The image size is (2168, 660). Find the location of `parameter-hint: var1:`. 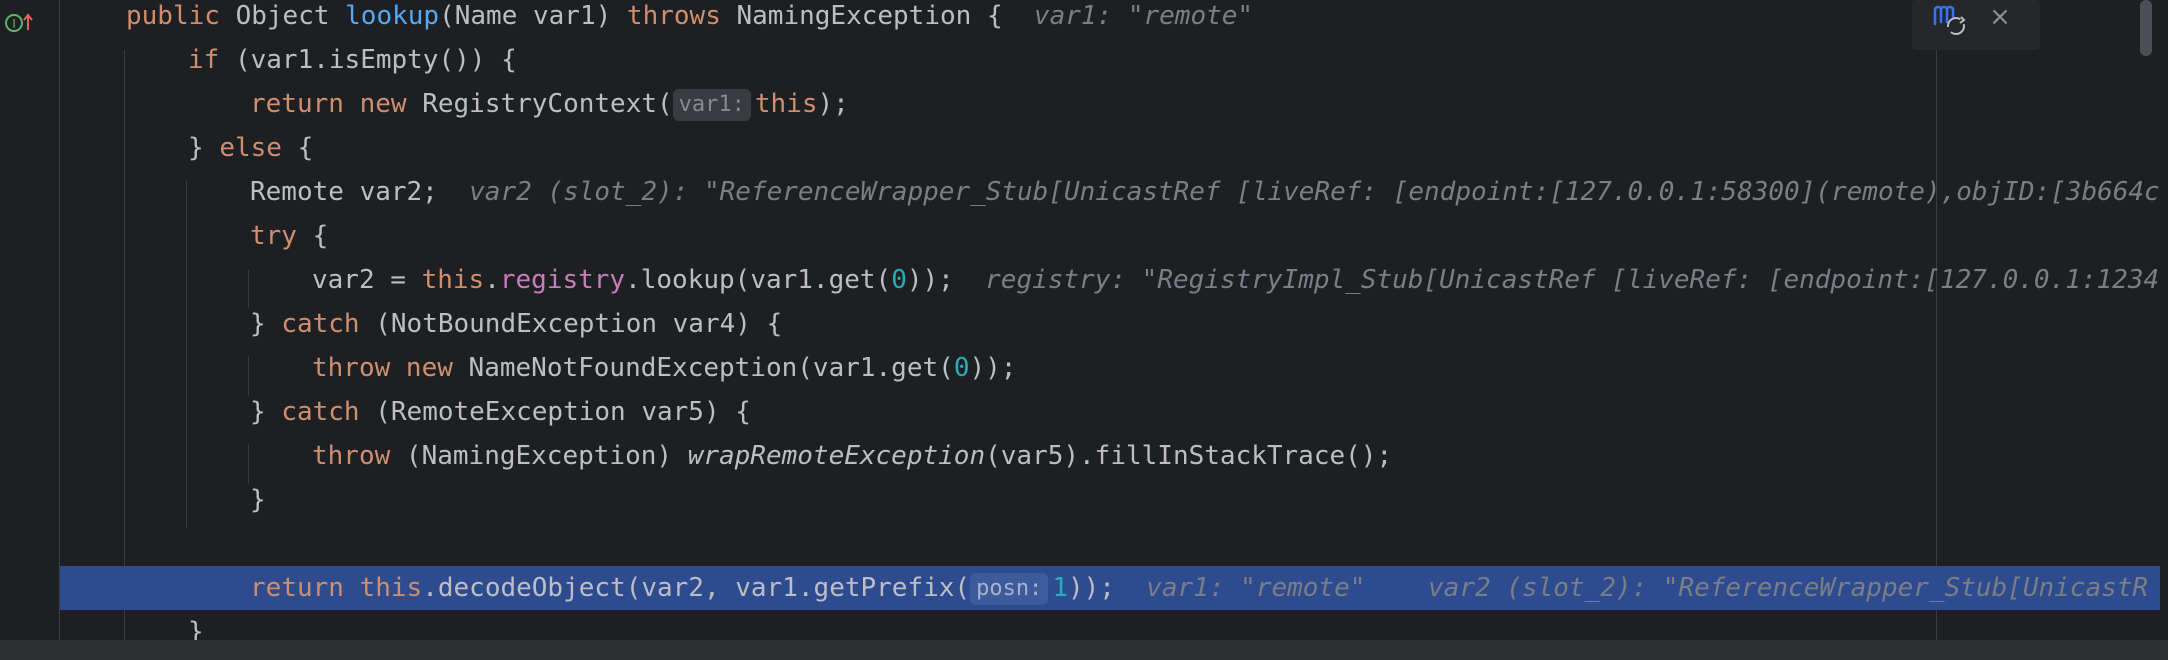

parameter-hint: var1: is located at coordinates (711, 104).